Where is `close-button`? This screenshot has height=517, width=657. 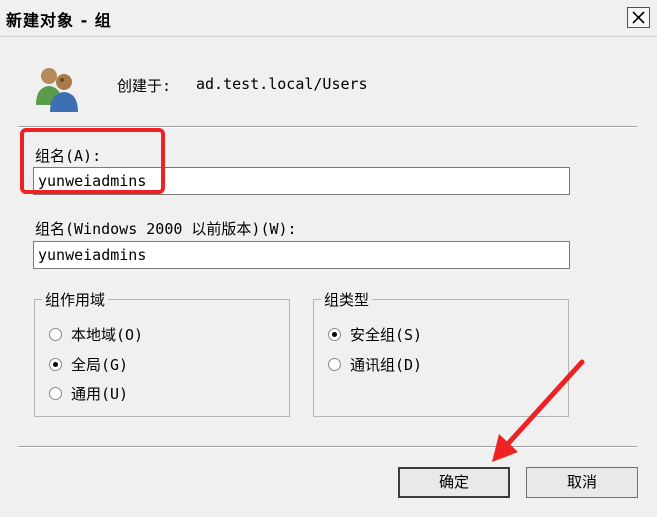
close-button is located at coordinates (638, 17).